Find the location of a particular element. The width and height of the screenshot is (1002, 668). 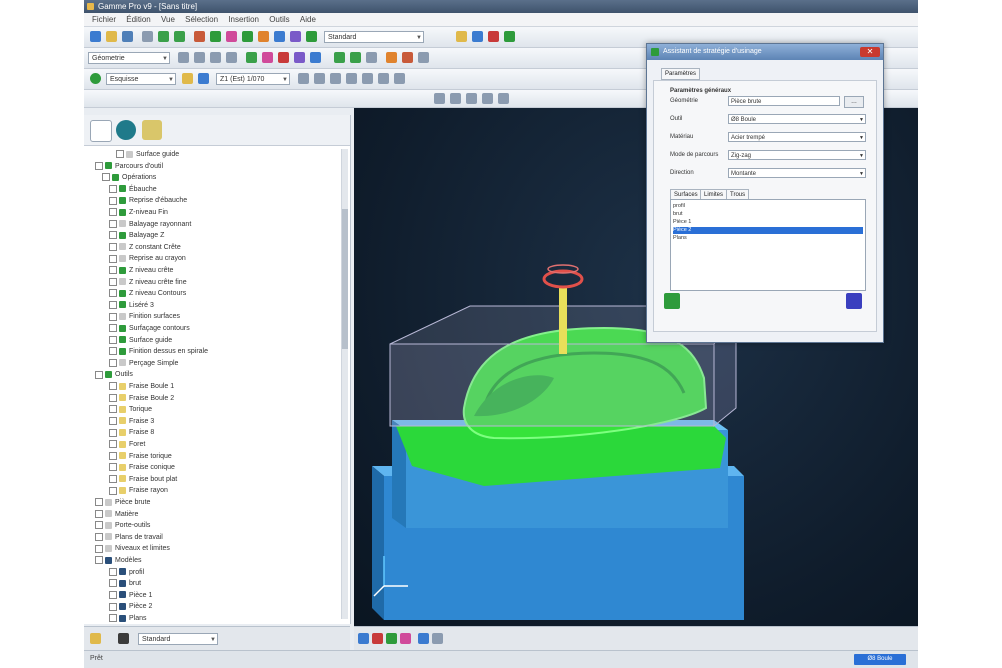

explorer-tab-folder is located at coordinates (152, 130).